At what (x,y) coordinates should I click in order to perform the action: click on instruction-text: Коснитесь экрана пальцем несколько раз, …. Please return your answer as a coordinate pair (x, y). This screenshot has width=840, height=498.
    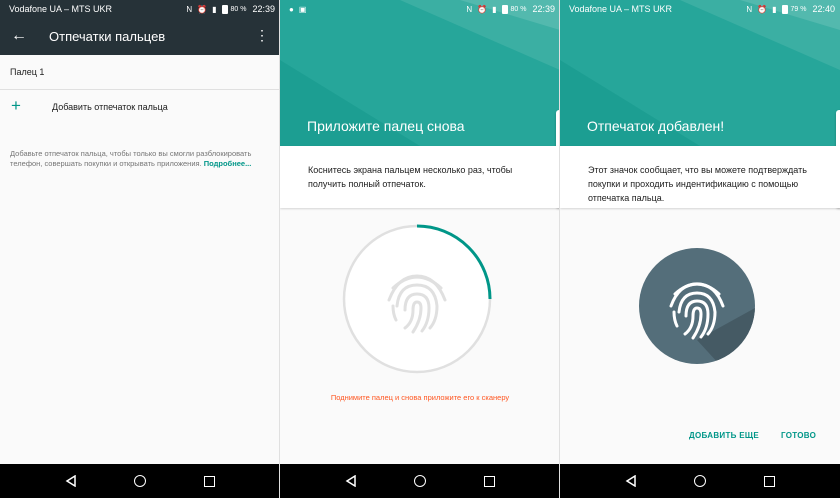
    Looking at the image, I should click on (410, 177).